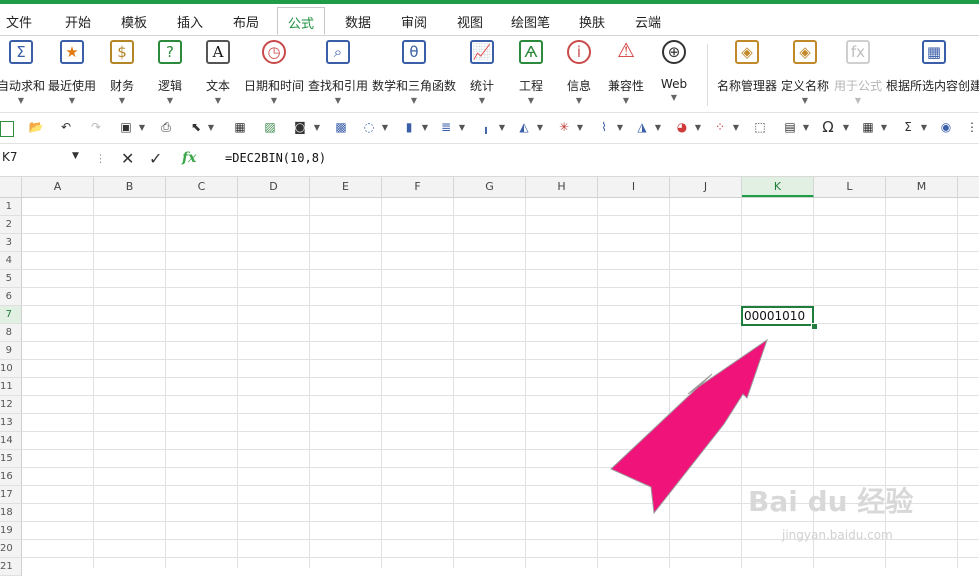 This screenshot has width=979, height=576. What do you see at coordinates (837, 535) in the screenshot?
I see `watermark-url: jingyan.baidu.com` at bounding box center [837, 535].